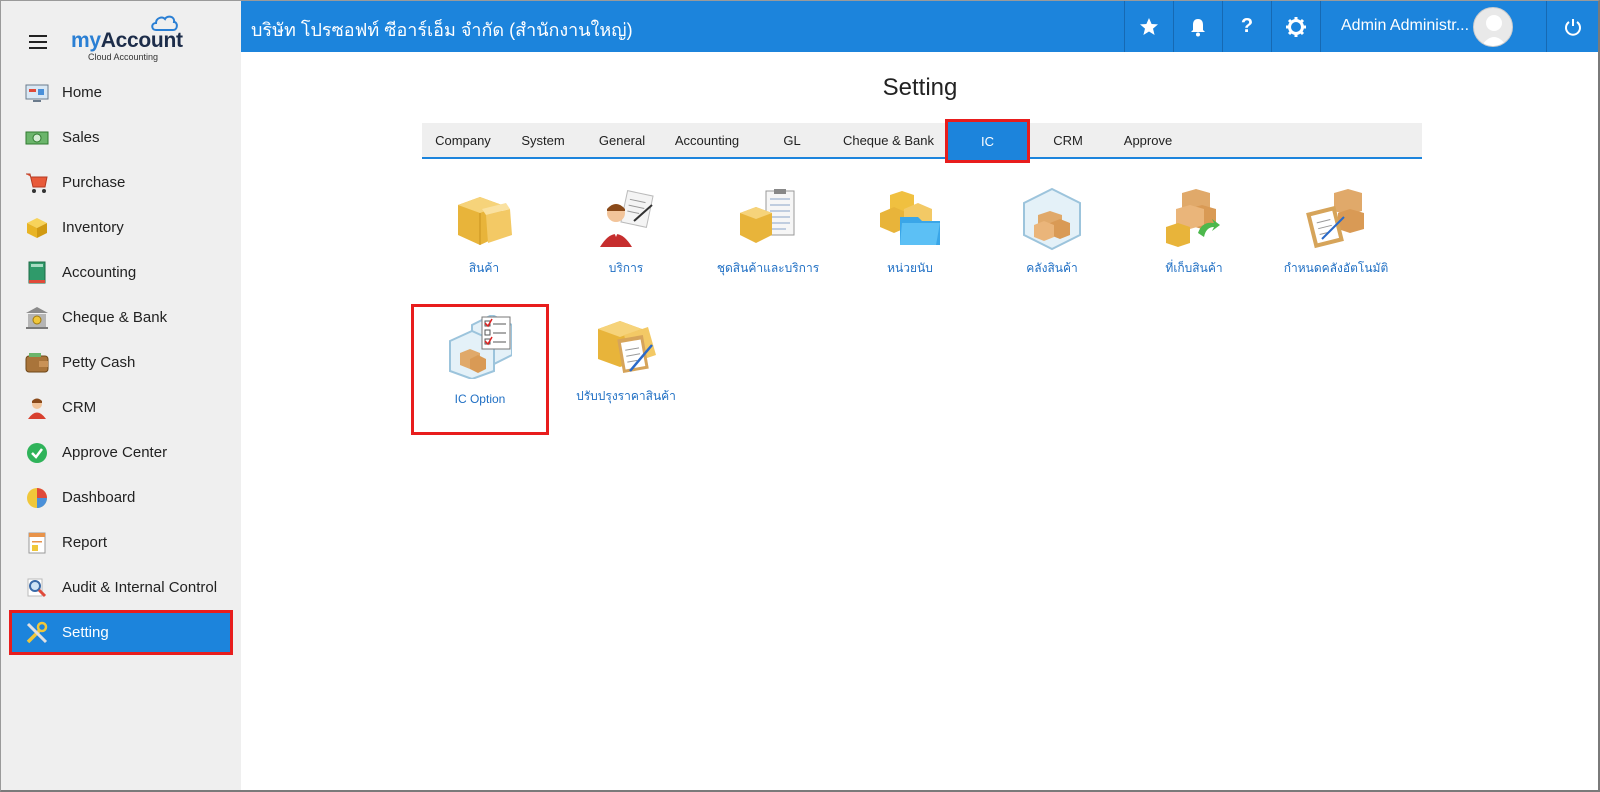  I want to click on tile-label: กำหนดคลังอัตโนมัติ, so click(1336, 268).